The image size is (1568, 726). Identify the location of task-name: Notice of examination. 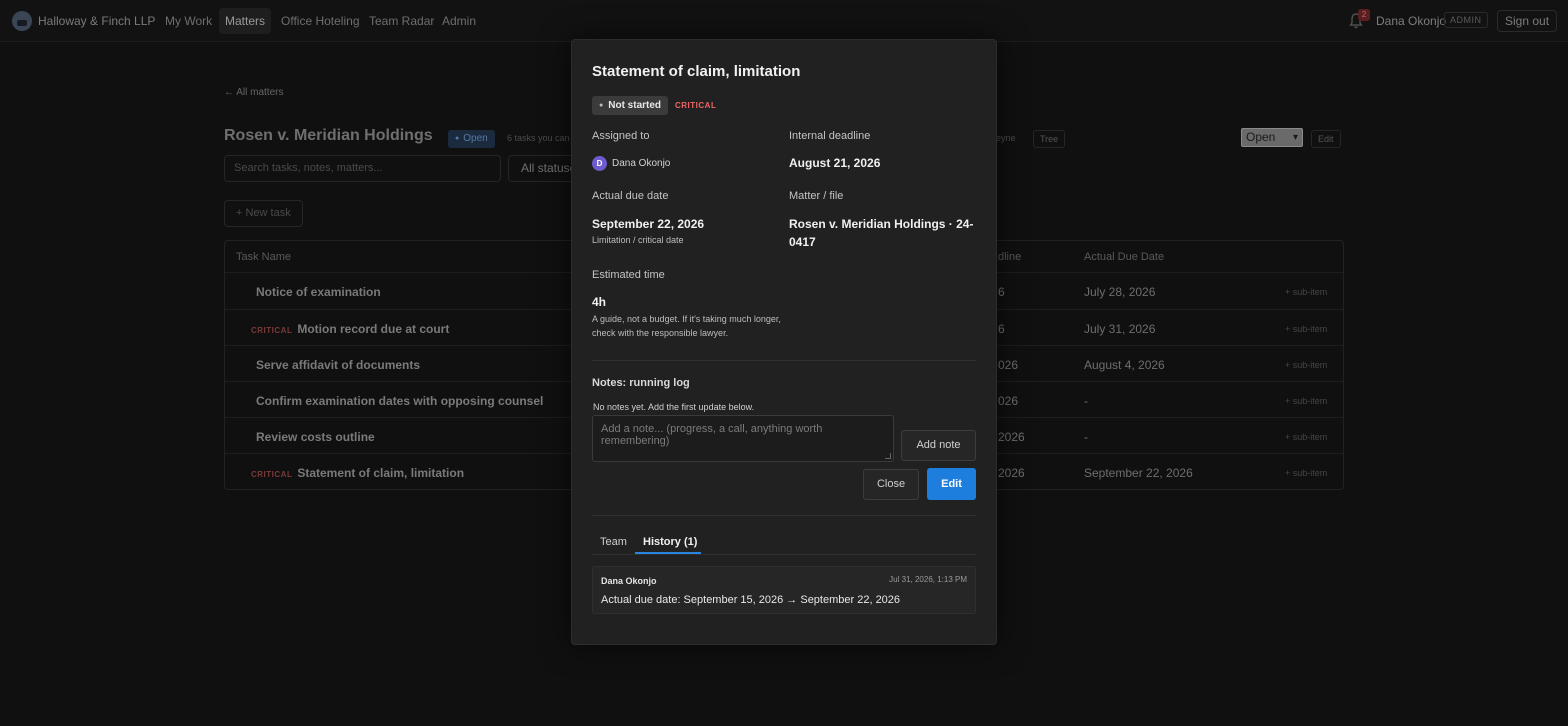
(318, 292).